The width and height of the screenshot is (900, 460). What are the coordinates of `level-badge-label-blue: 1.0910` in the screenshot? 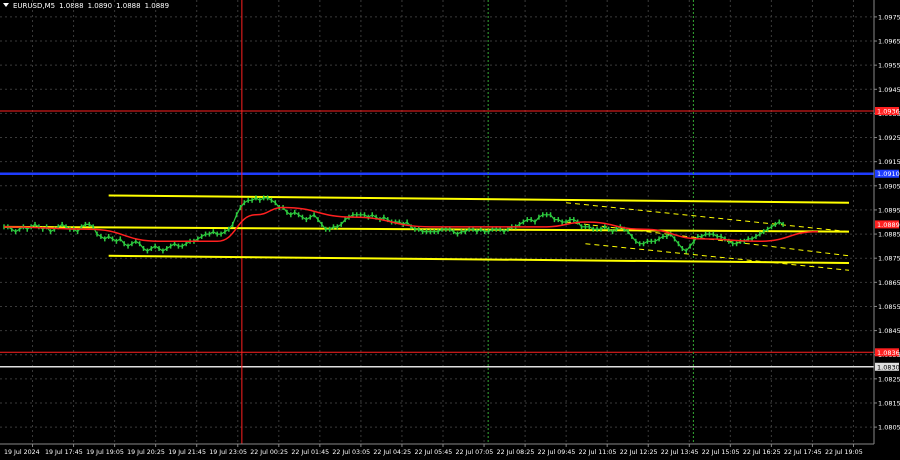 It's located at (888, 174).